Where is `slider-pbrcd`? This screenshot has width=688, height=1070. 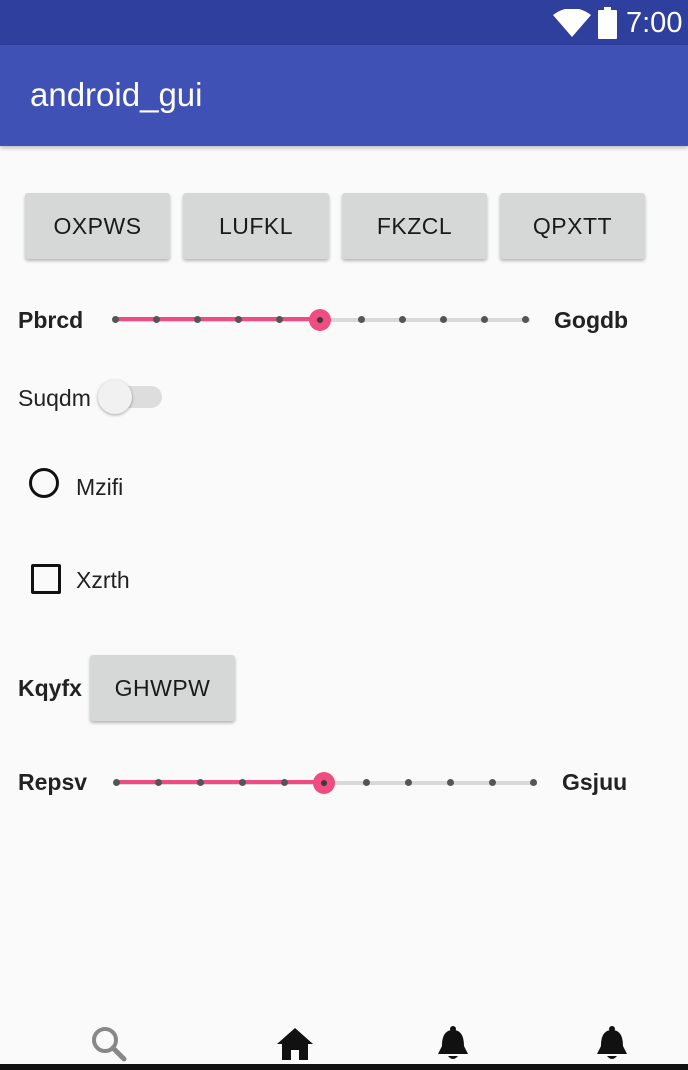
slider-pbrcd is located at coordinates (323, 320).